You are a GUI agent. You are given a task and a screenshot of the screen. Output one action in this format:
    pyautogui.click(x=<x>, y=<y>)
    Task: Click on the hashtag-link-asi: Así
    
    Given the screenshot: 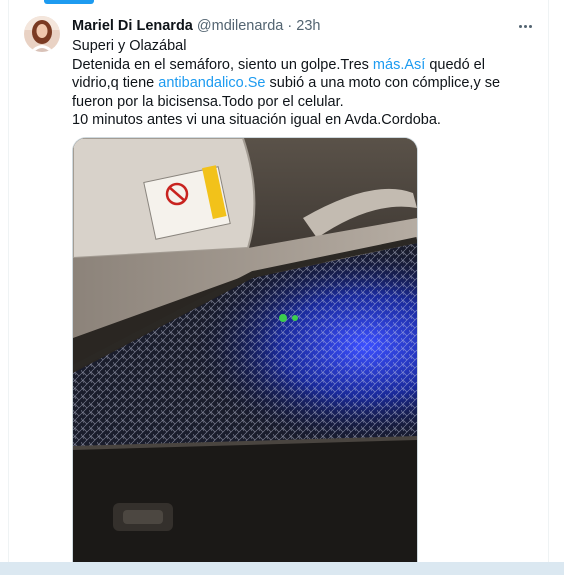 What is the action you would take?
    pyautogui.click(x=414, y=65)
    